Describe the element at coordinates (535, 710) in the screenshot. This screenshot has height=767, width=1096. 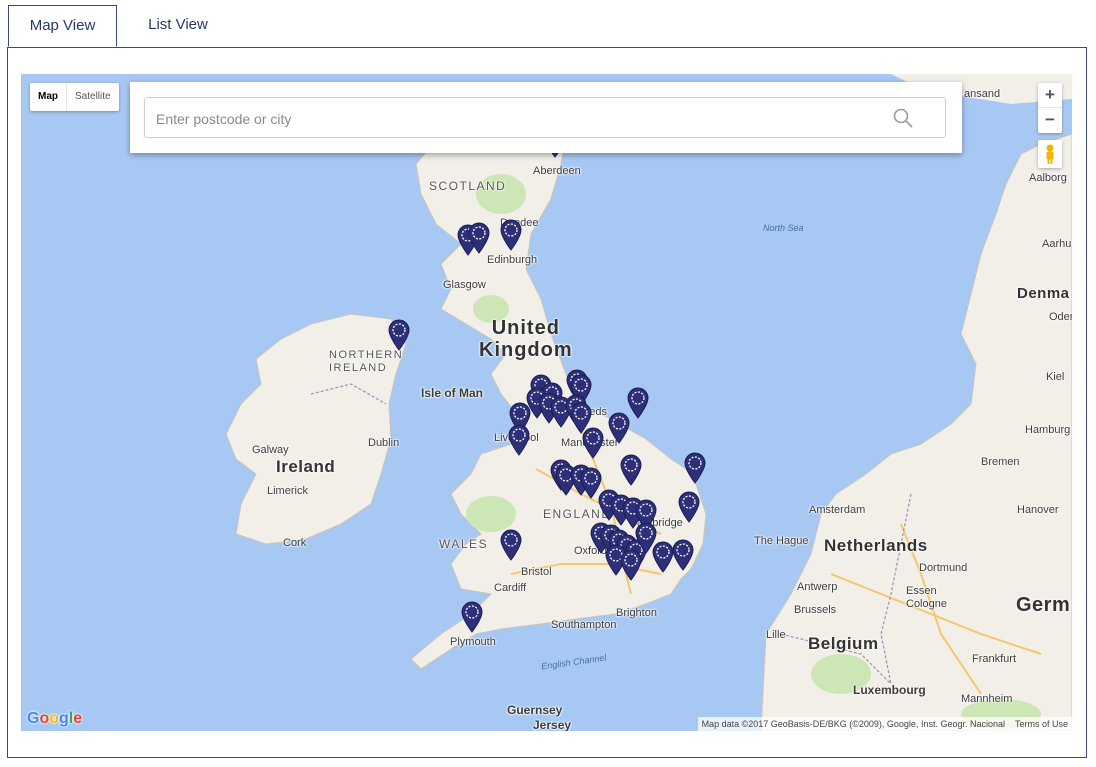
I see `label-guernsey: Guernsey` at that location.